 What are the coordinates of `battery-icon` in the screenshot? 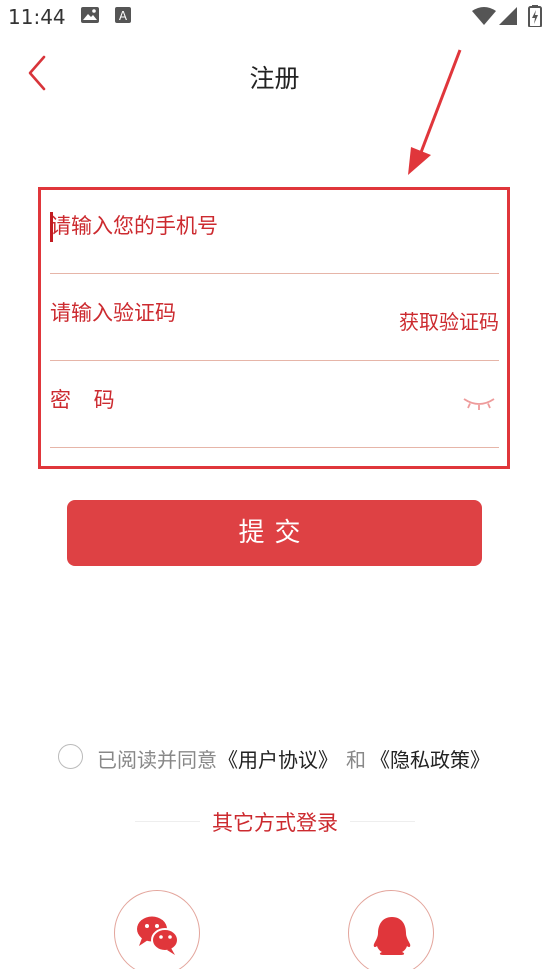 It's located at (535, 18).